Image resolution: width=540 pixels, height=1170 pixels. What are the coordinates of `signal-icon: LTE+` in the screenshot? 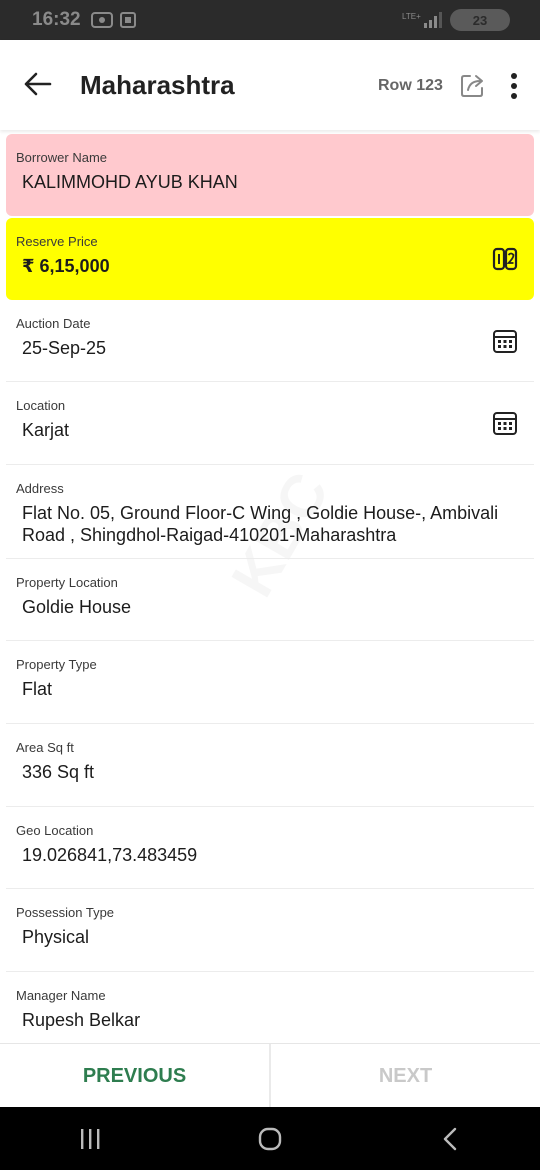 It's located at (422, 20).